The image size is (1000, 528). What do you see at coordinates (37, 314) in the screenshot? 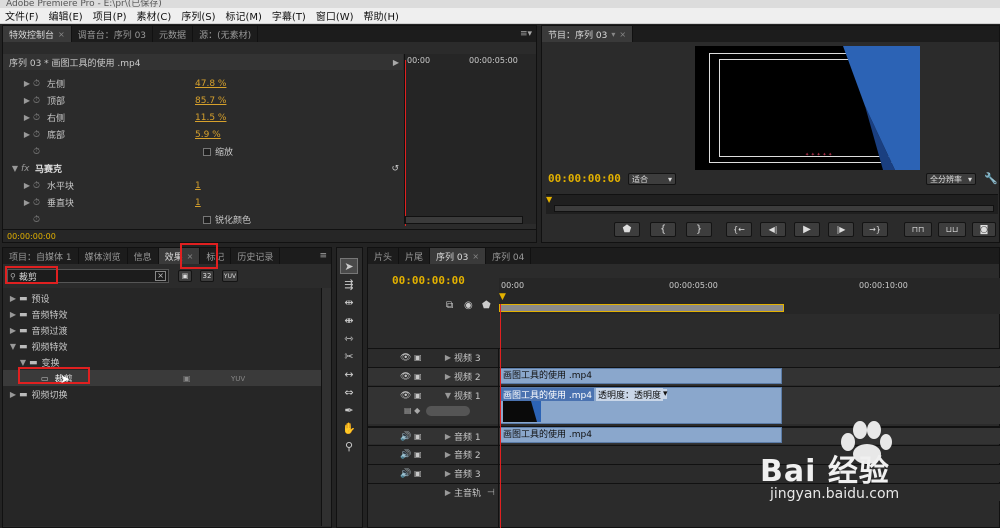
I see `tree-item-audio-effects: ▶ ▬ 音频特效` at bounding box center [37, 314].